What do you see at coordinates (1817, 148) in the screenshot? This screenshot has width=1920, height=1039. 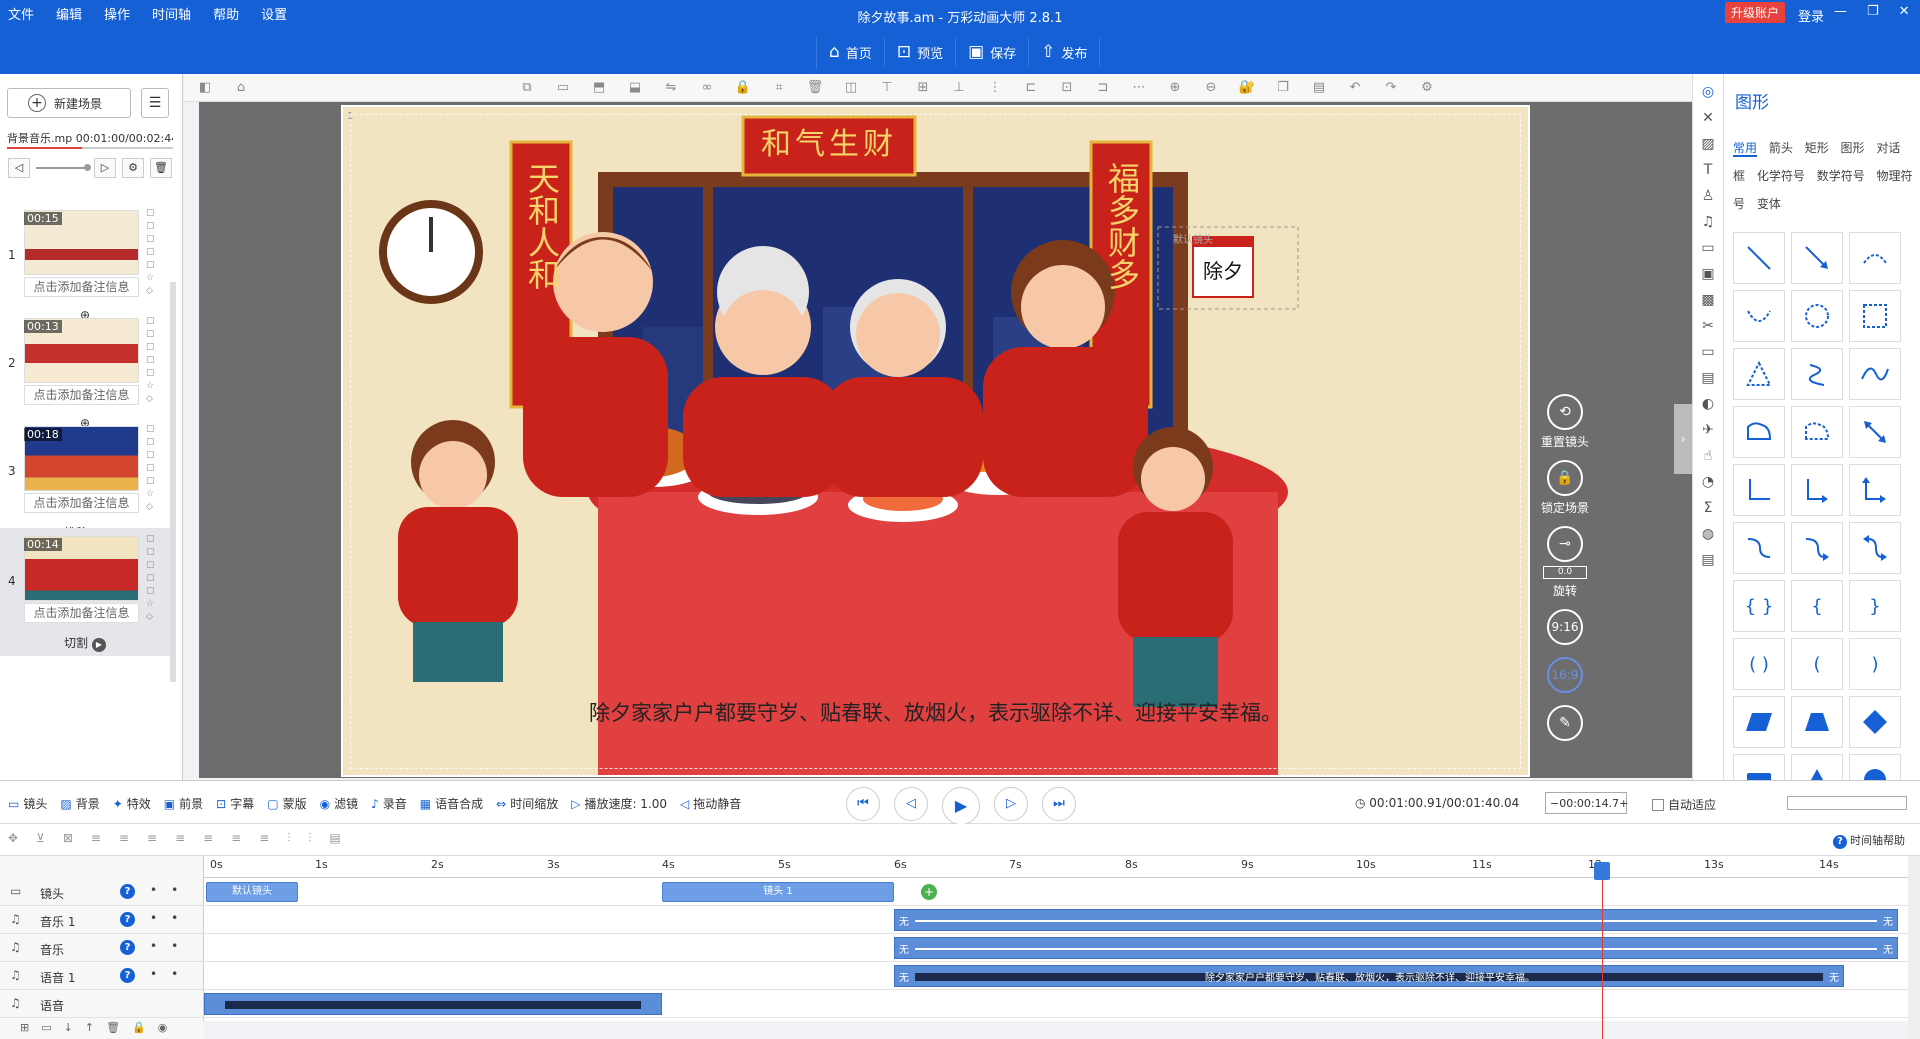 I see `tab-rect: 矩形` at bounding box center [1817, 148].